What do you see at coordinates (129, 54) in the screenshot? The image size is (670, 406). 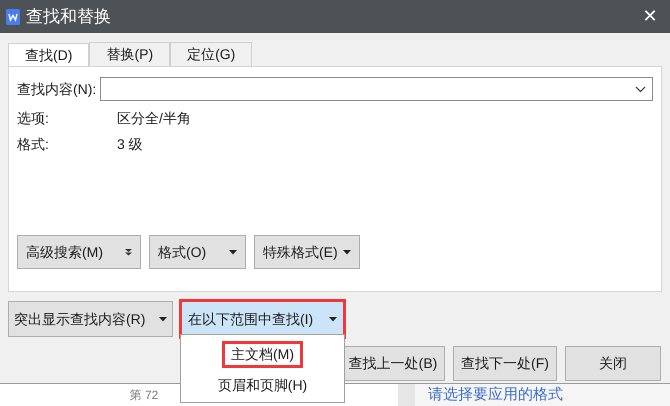 I see `tab: 替换(P)` at bounding box center [129, 54].